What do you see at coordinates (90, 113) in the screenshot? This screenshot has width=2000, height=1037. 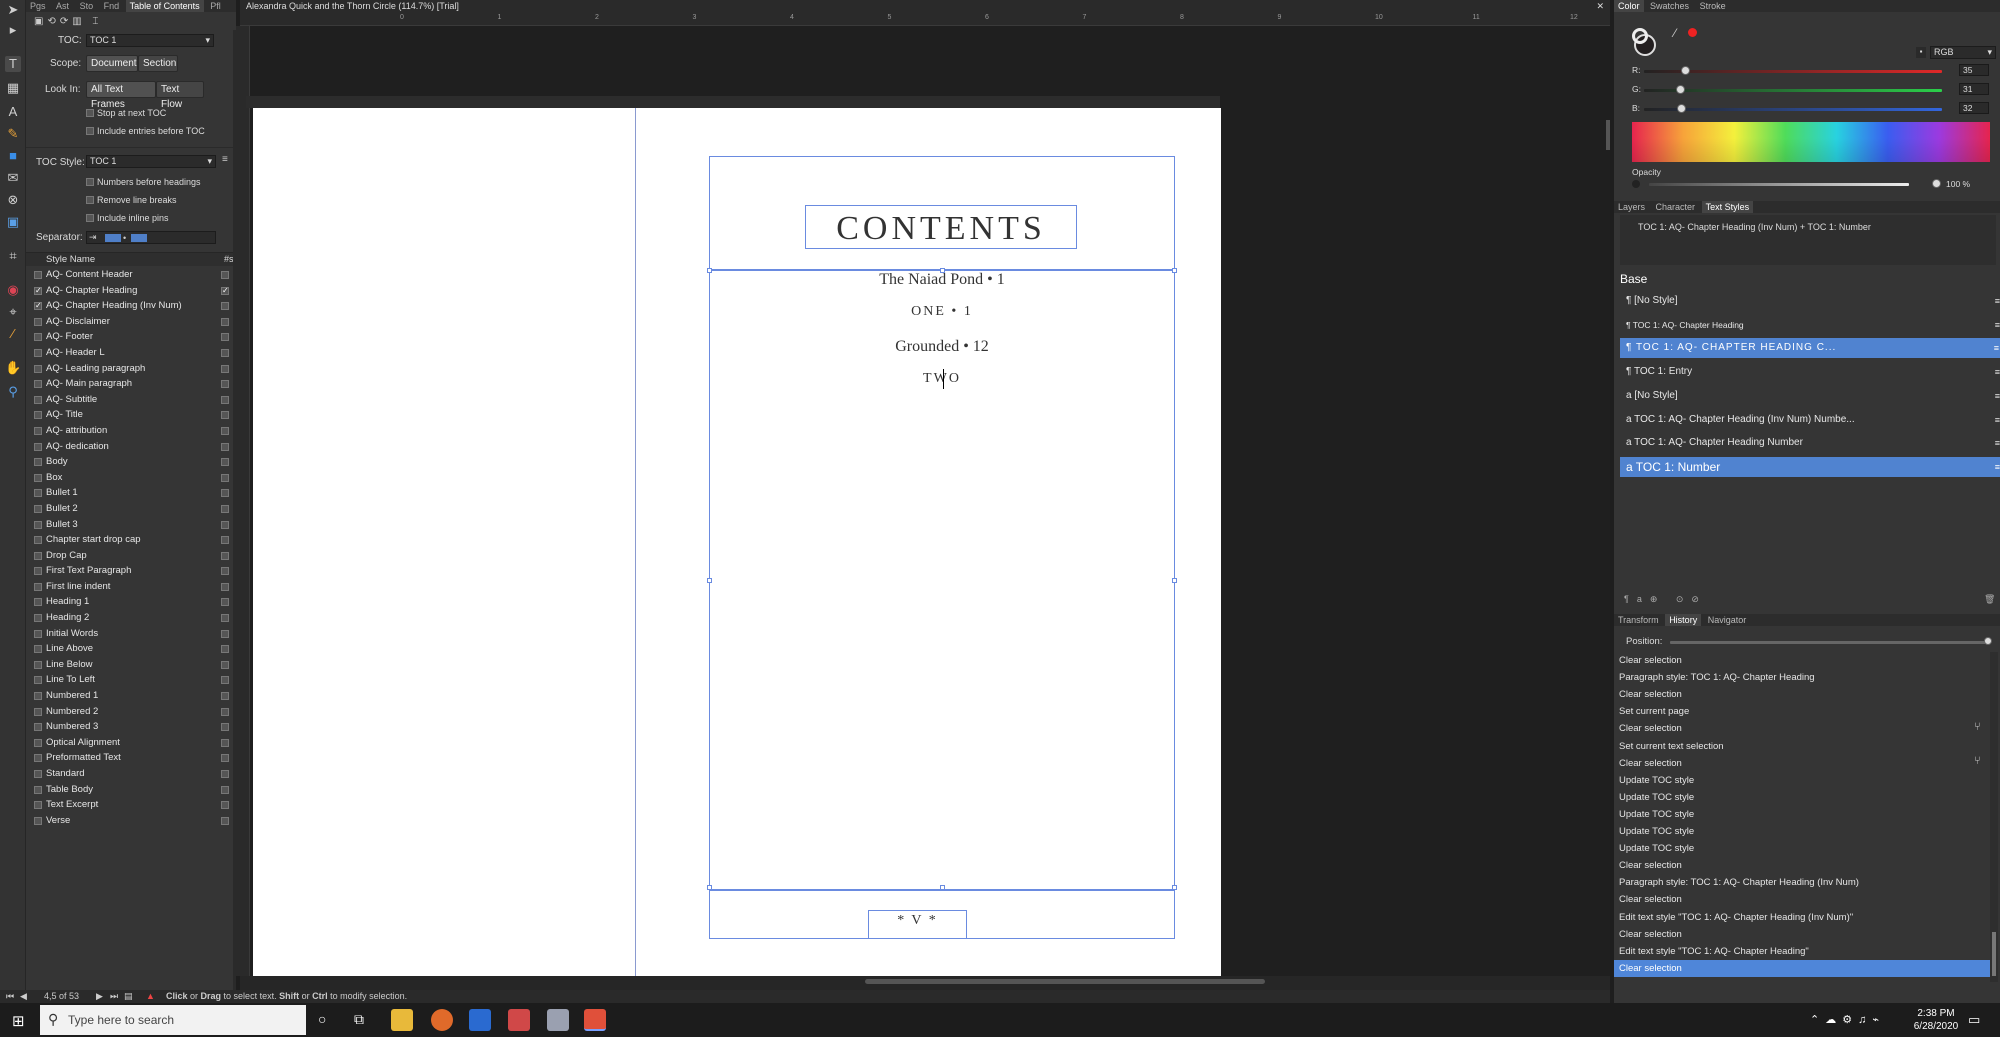 I see `stop-next-checkbox` at bounding box center [90, 113].